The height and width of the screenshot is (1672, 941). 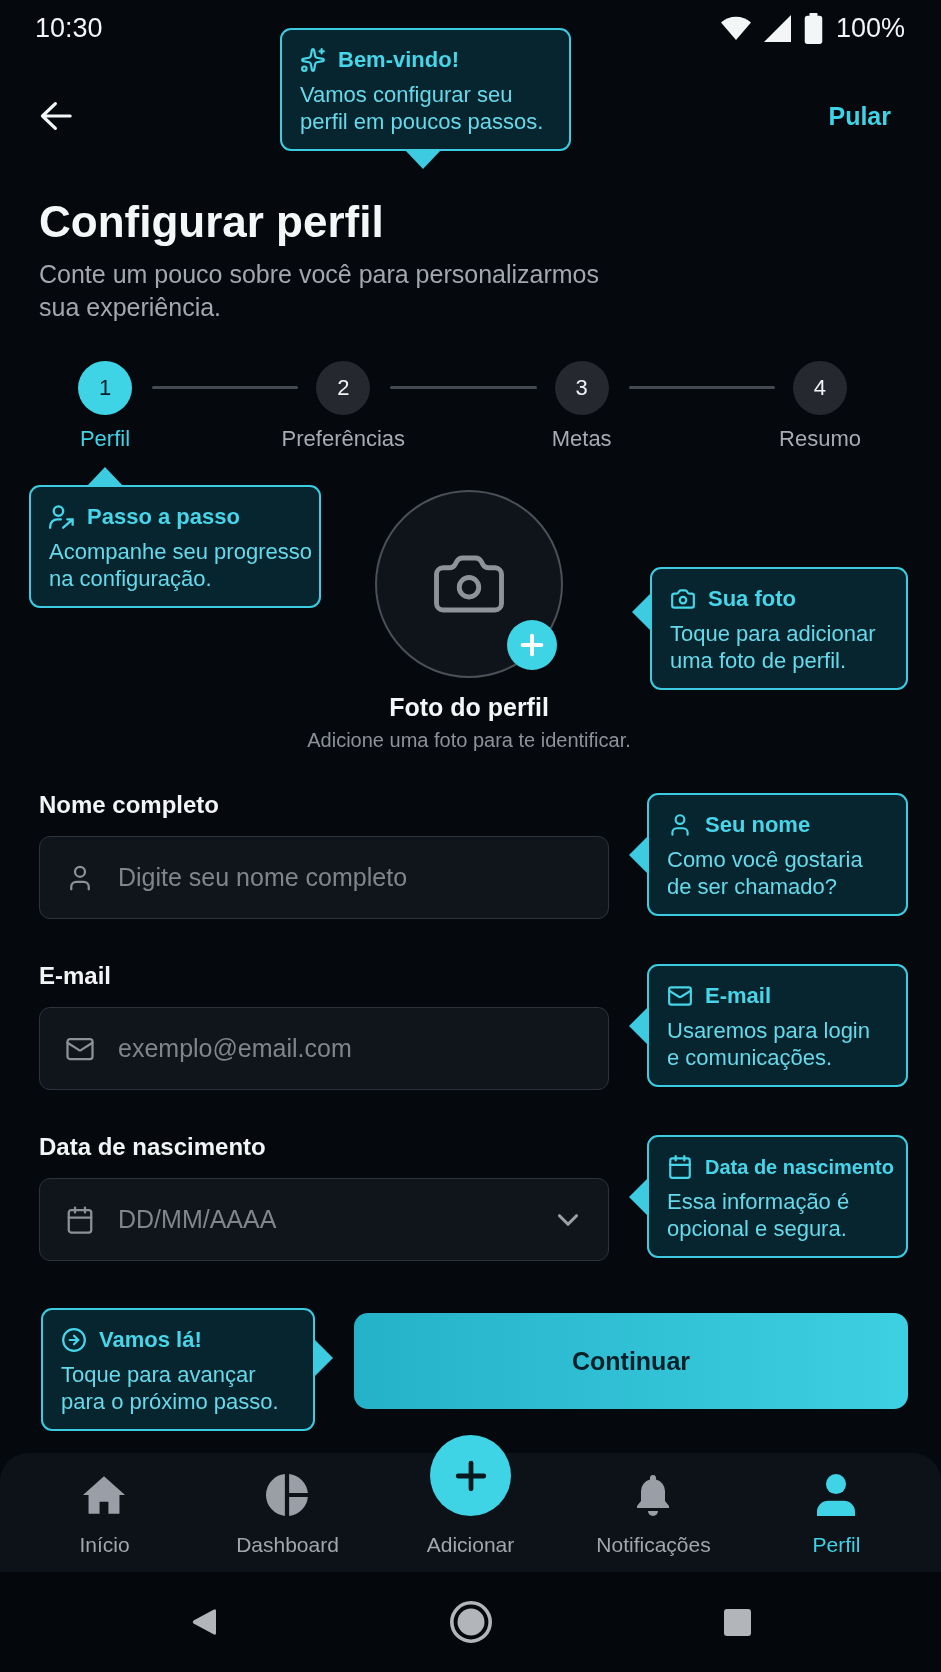 I want to click on step-label: Preferências, so click(x=343, y=439).